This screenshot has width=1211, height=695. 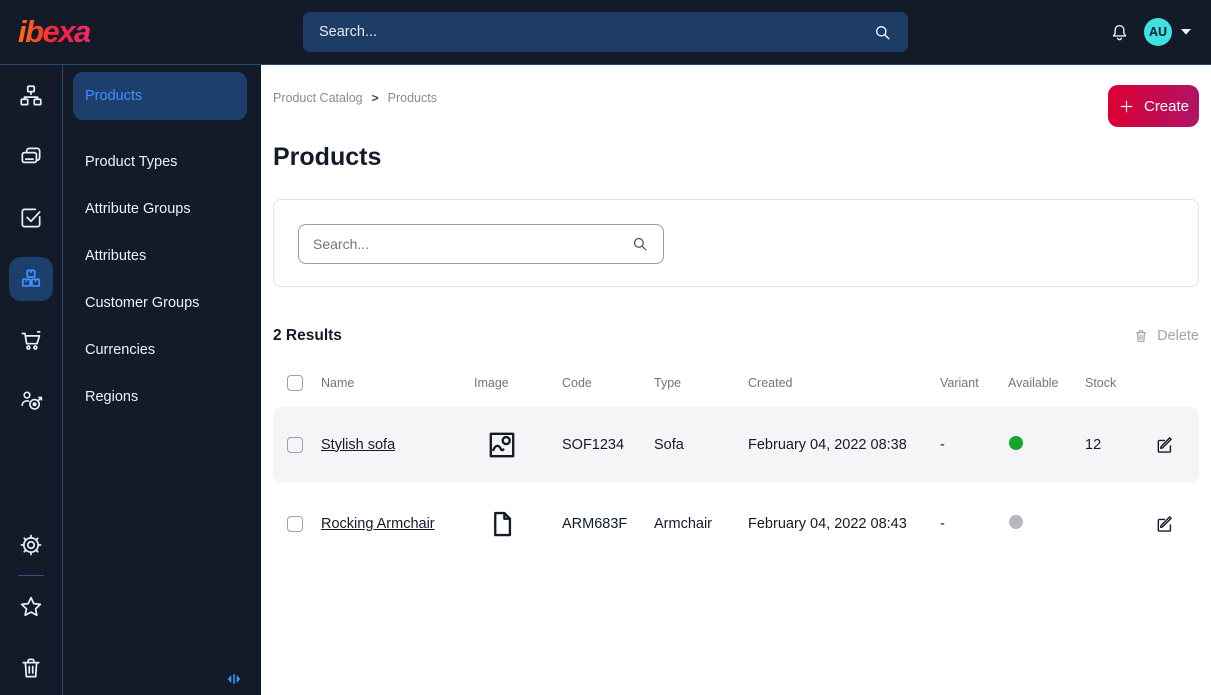 What do you see at coordinates (596, 32) in the screenshot?
I see `global-search-input` at bounding box center [596, 32].